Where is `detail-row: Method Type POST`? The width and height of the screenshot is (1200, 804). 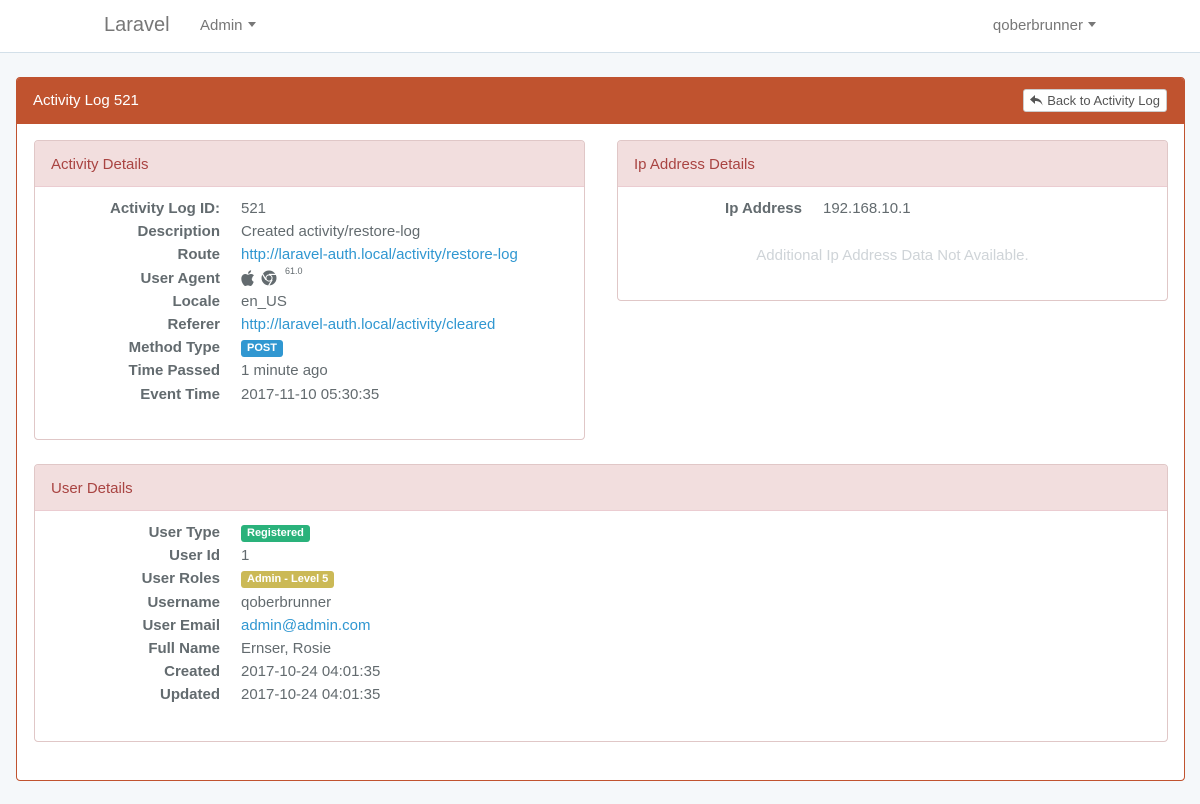
detail-row: Method Type POST is located at coordinates (309, 350).